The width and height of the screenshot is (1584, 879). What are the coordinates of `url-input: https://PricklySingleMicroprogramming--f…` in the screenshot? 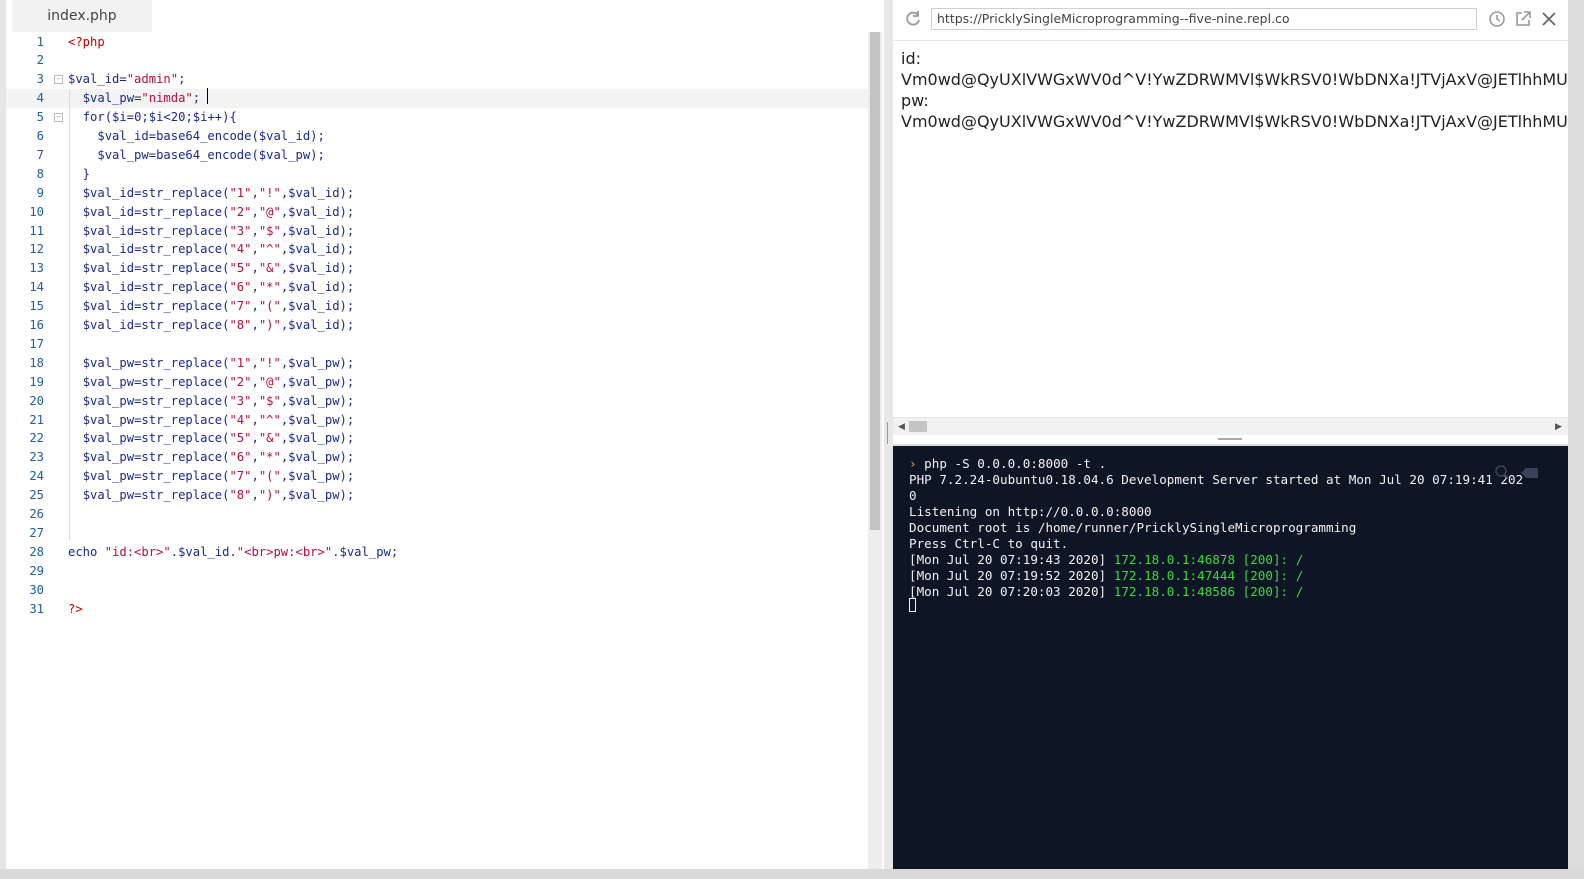 It's located at (1204, 19).